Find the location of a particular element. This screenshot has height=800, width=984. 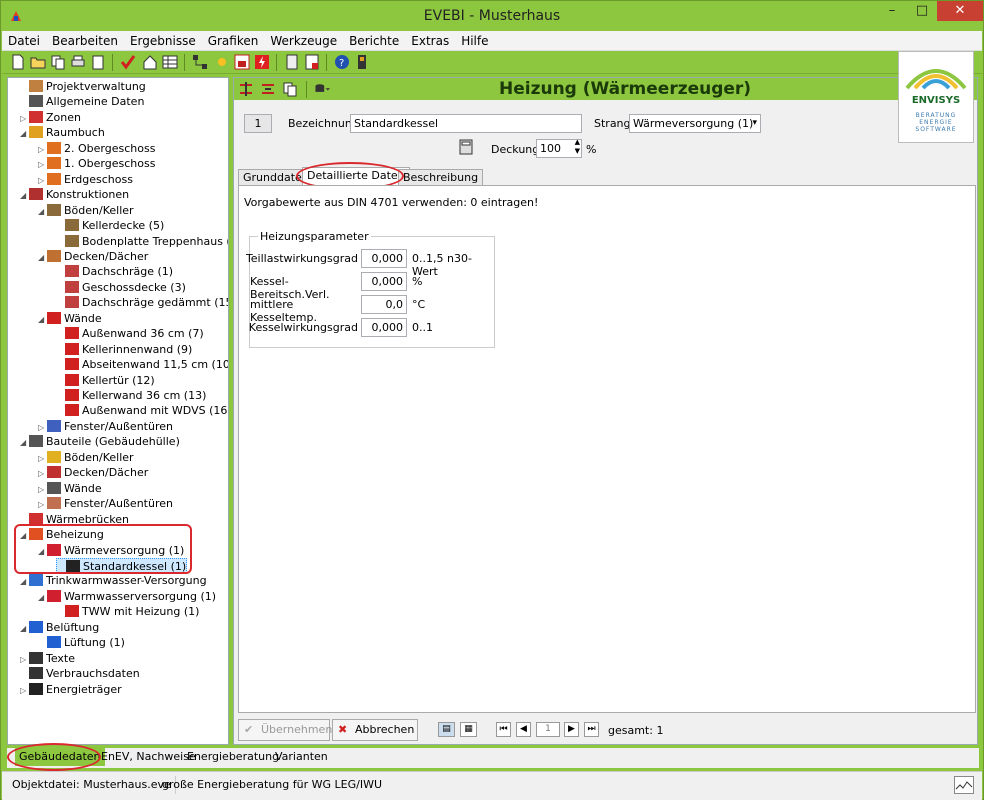

deckung-spinner: 100 ▲ ▼ is located at coordinates (559, 148).